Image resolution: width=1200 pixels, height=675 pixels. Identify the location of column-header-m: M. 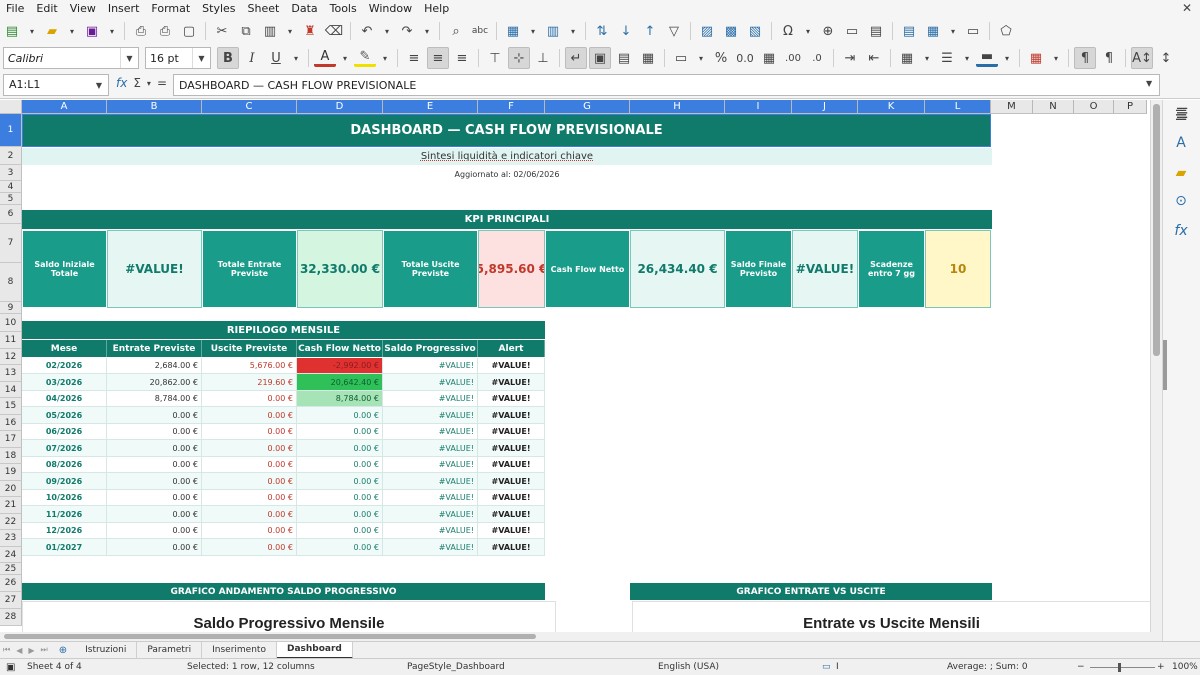
(1012, 107).